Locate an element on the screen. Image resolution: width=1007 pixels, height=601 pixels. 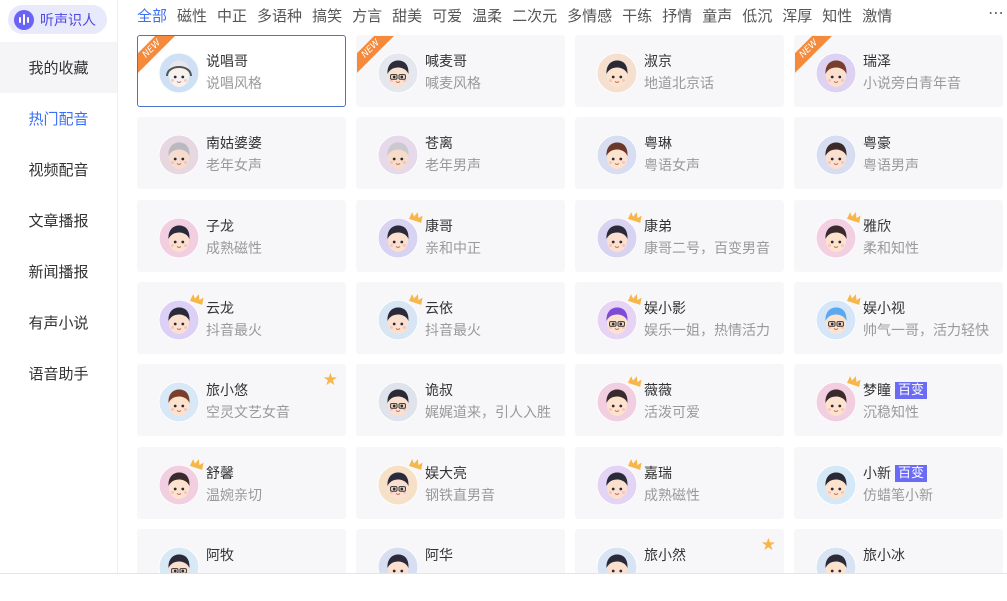
voice-card: 喊麦哥 喊麦风格 NEW is located at coordinates (460, 71).